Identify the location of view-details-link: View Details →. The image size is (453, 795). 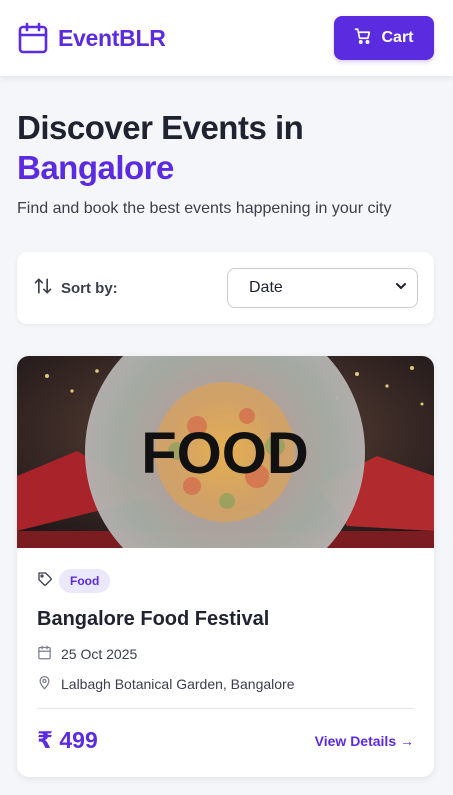
(364, 741).